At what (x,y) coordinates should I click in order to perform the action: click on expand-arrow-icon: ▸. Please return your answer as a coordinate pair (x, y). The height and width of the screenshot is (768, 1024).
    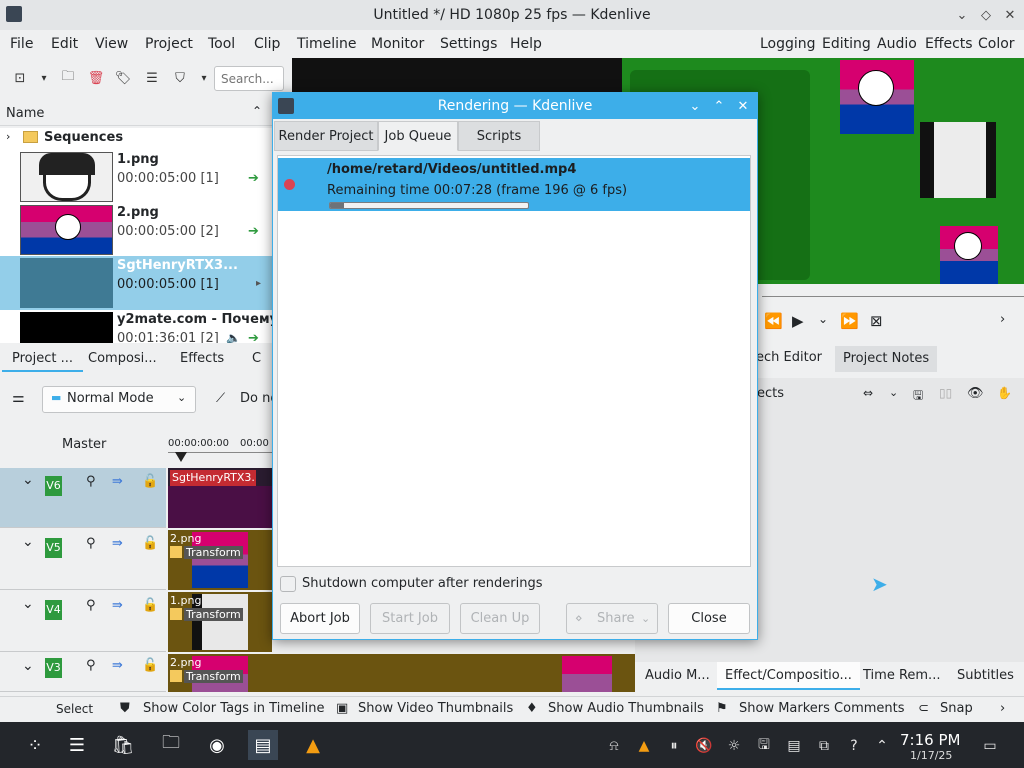
    Looking at the image, I should click on (258, 283).